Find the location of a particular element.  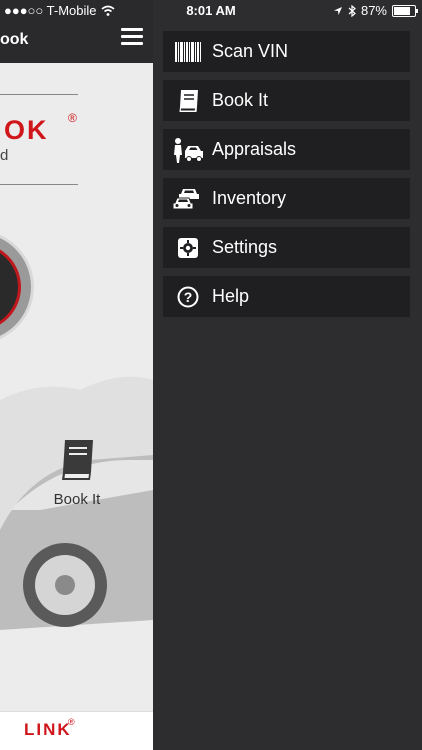

brand-logo: OK ® d is located at coordinates (39, 139).